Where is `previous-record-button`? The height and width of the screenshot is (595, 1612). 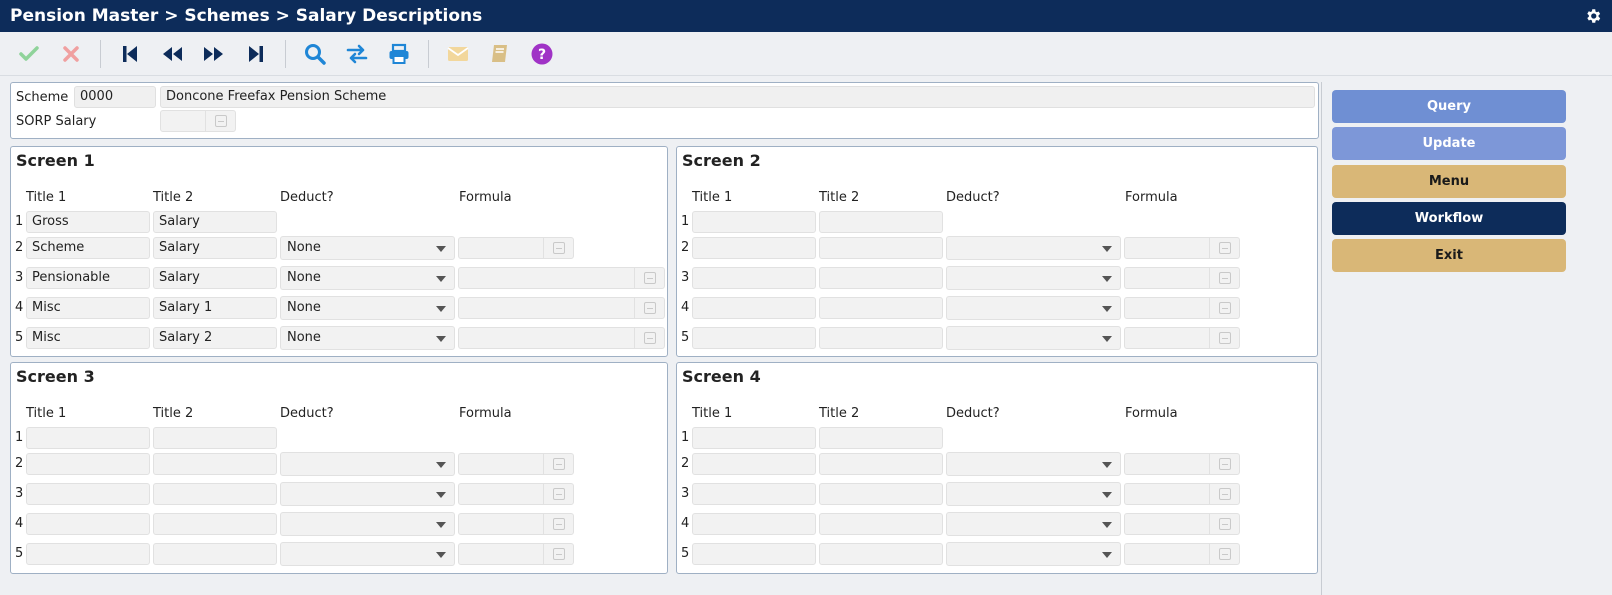 previous-record-button is located at coordinates (172, 54).